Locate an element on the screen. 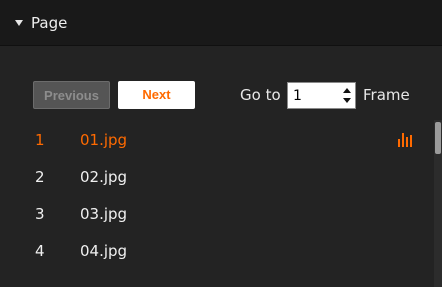 Image resolution: width=442 pixels, height=287 pixels. frame-filename: 03.jpg is located at coordinates (104, 214).